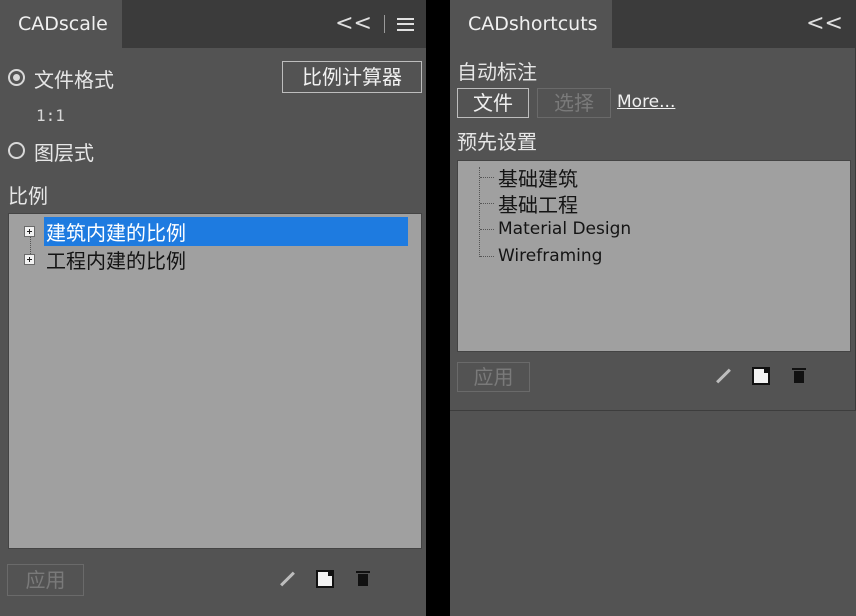 The width and height of the screenshot is (856, 616). Describe the element at coordinates (28, 196) in the screenshot. I see `scale-section-label: 比例` at that location.